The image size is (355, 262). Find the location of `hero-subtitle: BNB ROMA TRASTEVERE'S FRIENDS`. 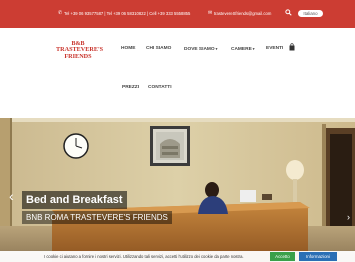

hero-subtitle: BNB ROMA TRASTEVERE'S FRIENDS is located at coordinates (97, 217).